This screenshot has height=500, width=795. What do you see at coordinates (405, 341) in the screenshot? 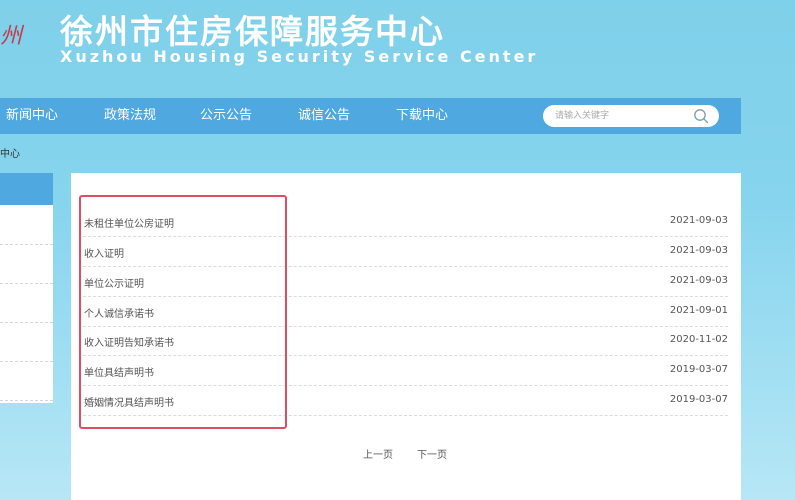
I see `list-item: 收入证明告知承诺书 2020-11-02` at bounding box center [405, 341].